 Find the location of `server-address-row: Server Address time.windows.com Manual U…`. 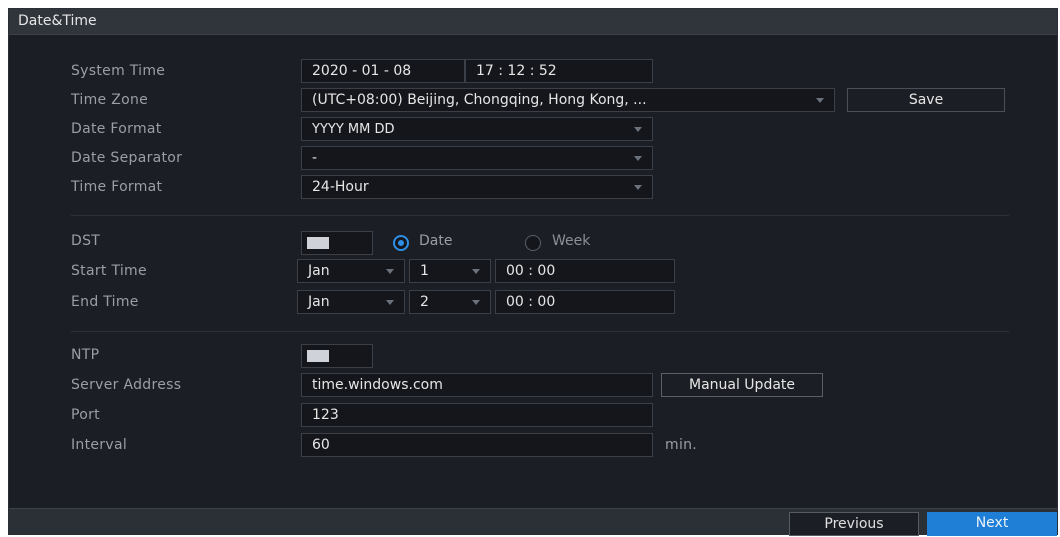

server-address-row: Server Address time.windows.com Manual U… is located at coordinates (533, 386).